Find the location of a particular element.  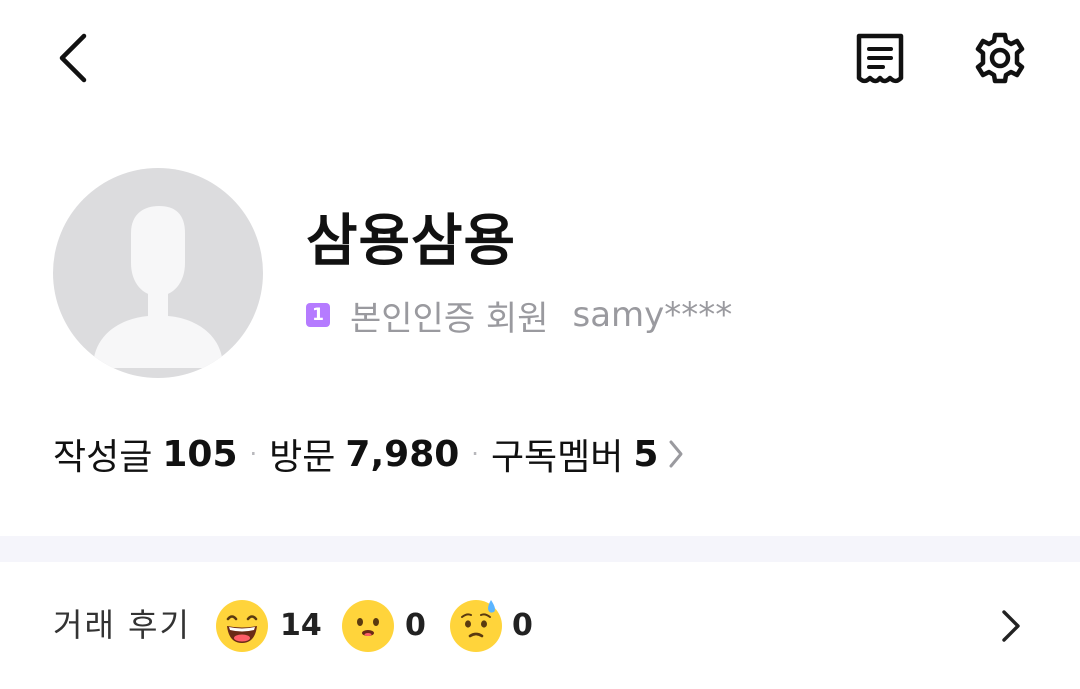

trade-reviews-label: 거래 후기 is located at coordinates (122, 625).